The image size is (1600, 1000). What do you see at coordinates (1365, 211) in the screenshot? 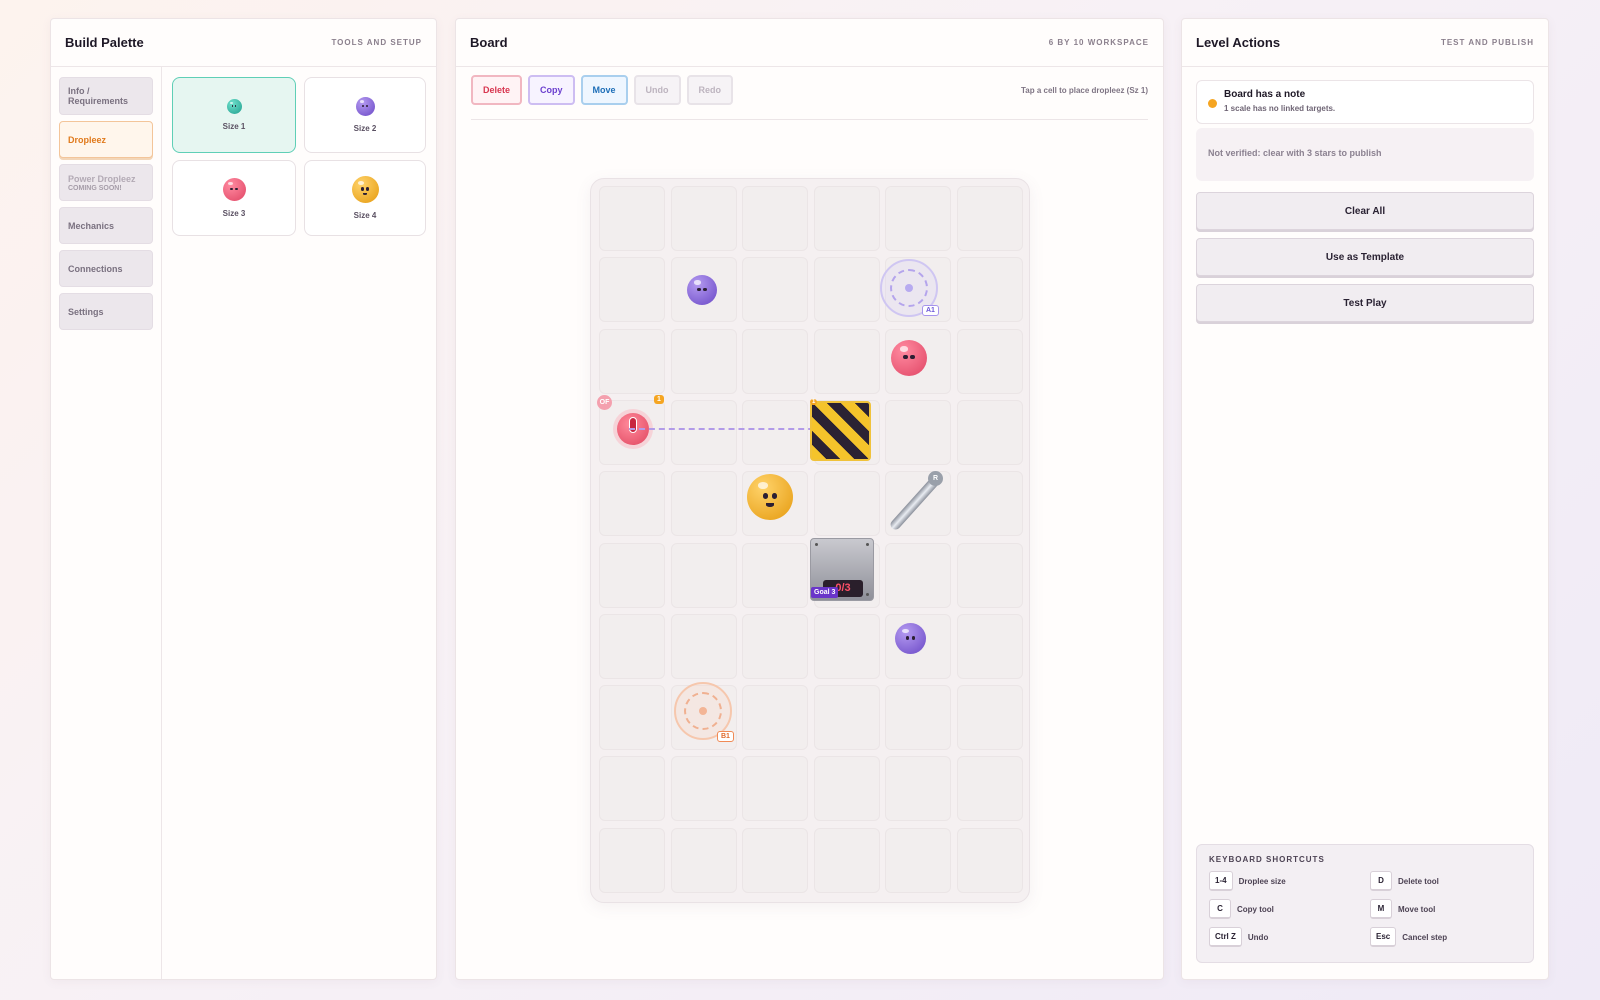
I see `clear-all-button: Clear All` at bounding box center [1365, 211].